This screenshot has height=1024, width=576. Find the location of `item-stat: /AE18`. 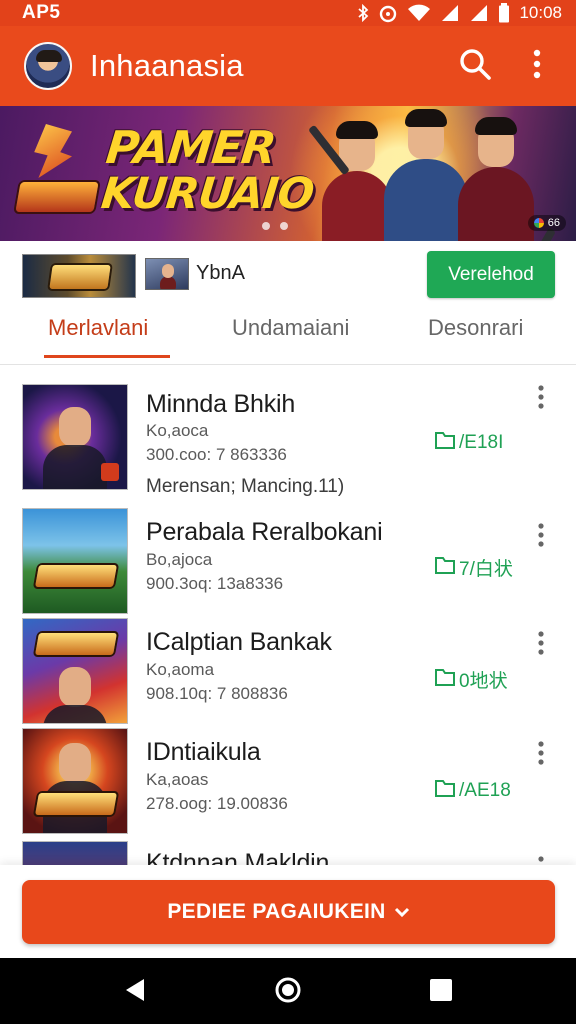

item-stat: /AE18 is located at coordinates (472, 791).